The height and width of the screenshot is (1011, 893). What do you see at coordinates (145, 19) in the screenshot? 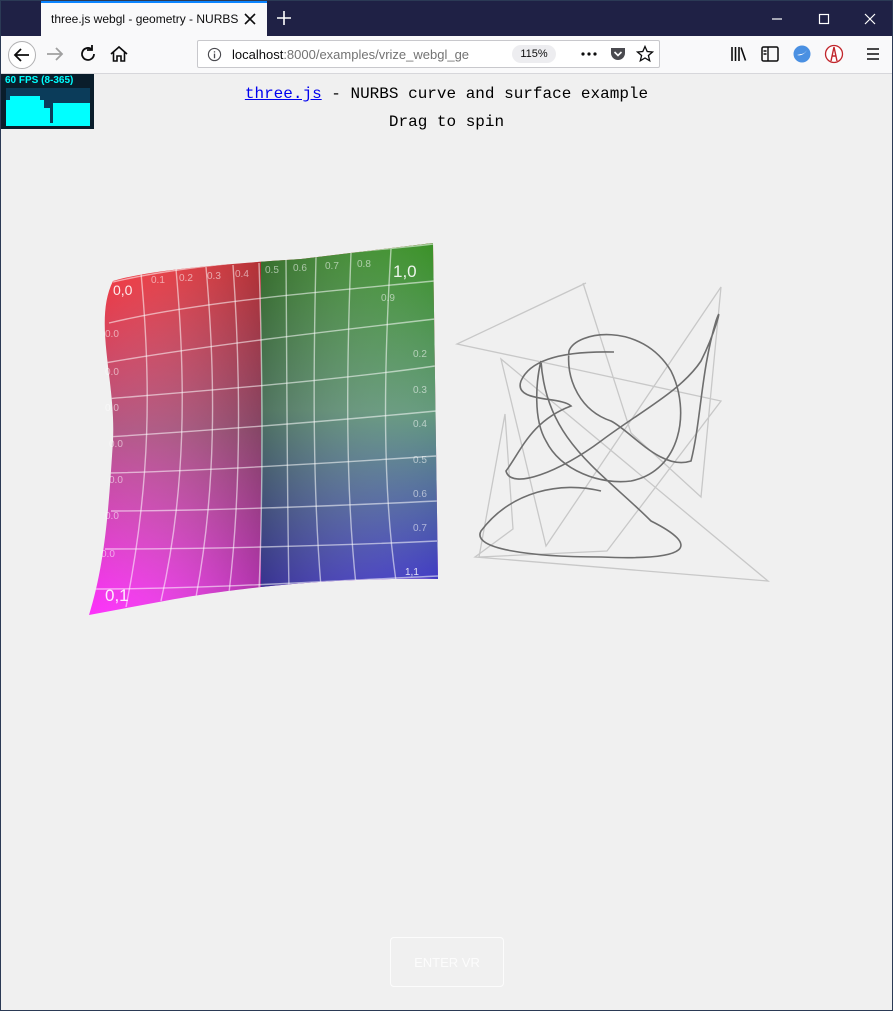
I see `tab-title: three.js webgl - geometry - NURBS` at bounding box center [145, 19].